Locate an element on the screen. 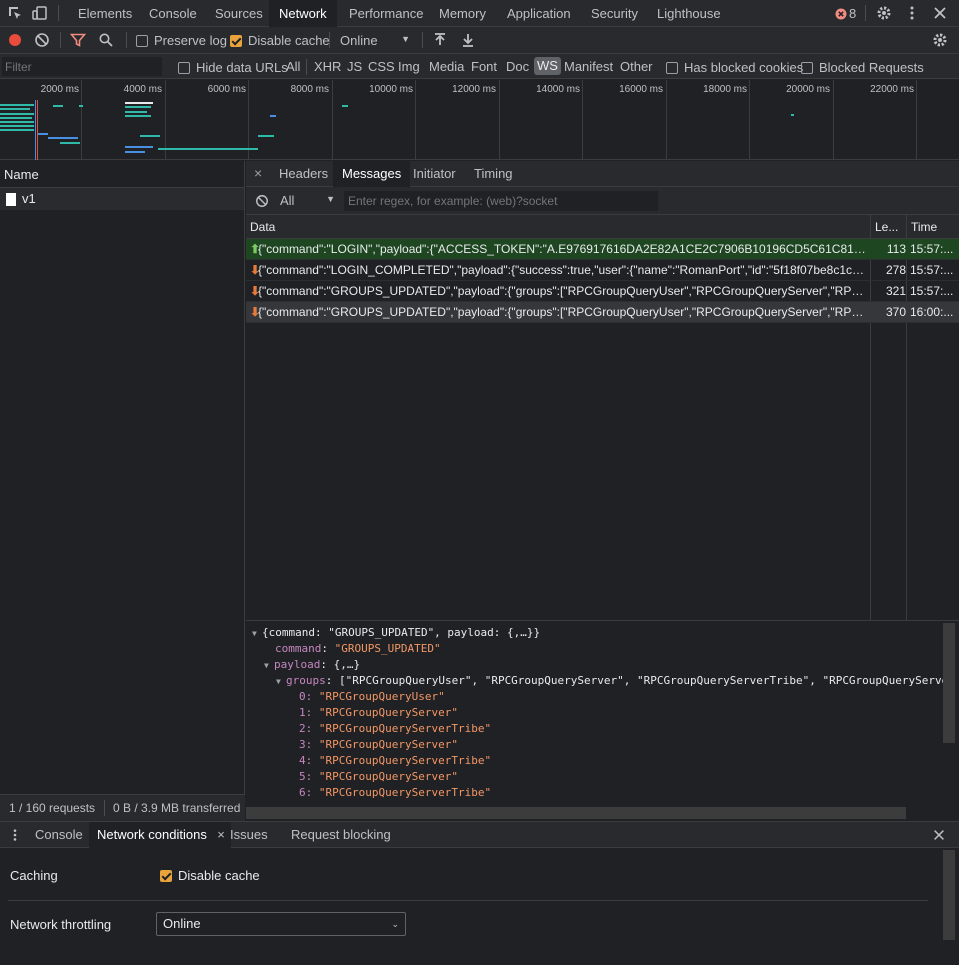 The width and height of the screenshot is (959, 965). disable-cache-label: Disable cache is located at coordinates (289, 40).